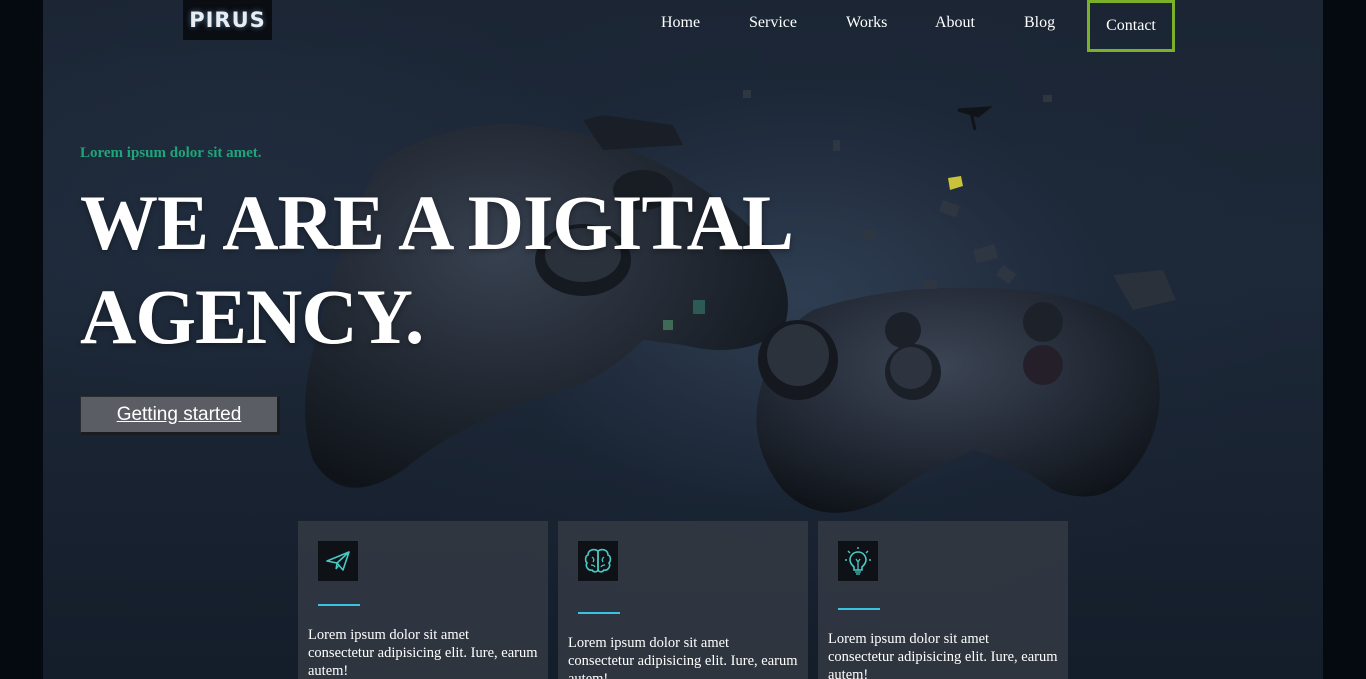 The width and height of the screenshot is (1366, 679). Describe the element at coordinates (1055, 26) in the screenshot. I see `nav-blog: Blog` at that location.